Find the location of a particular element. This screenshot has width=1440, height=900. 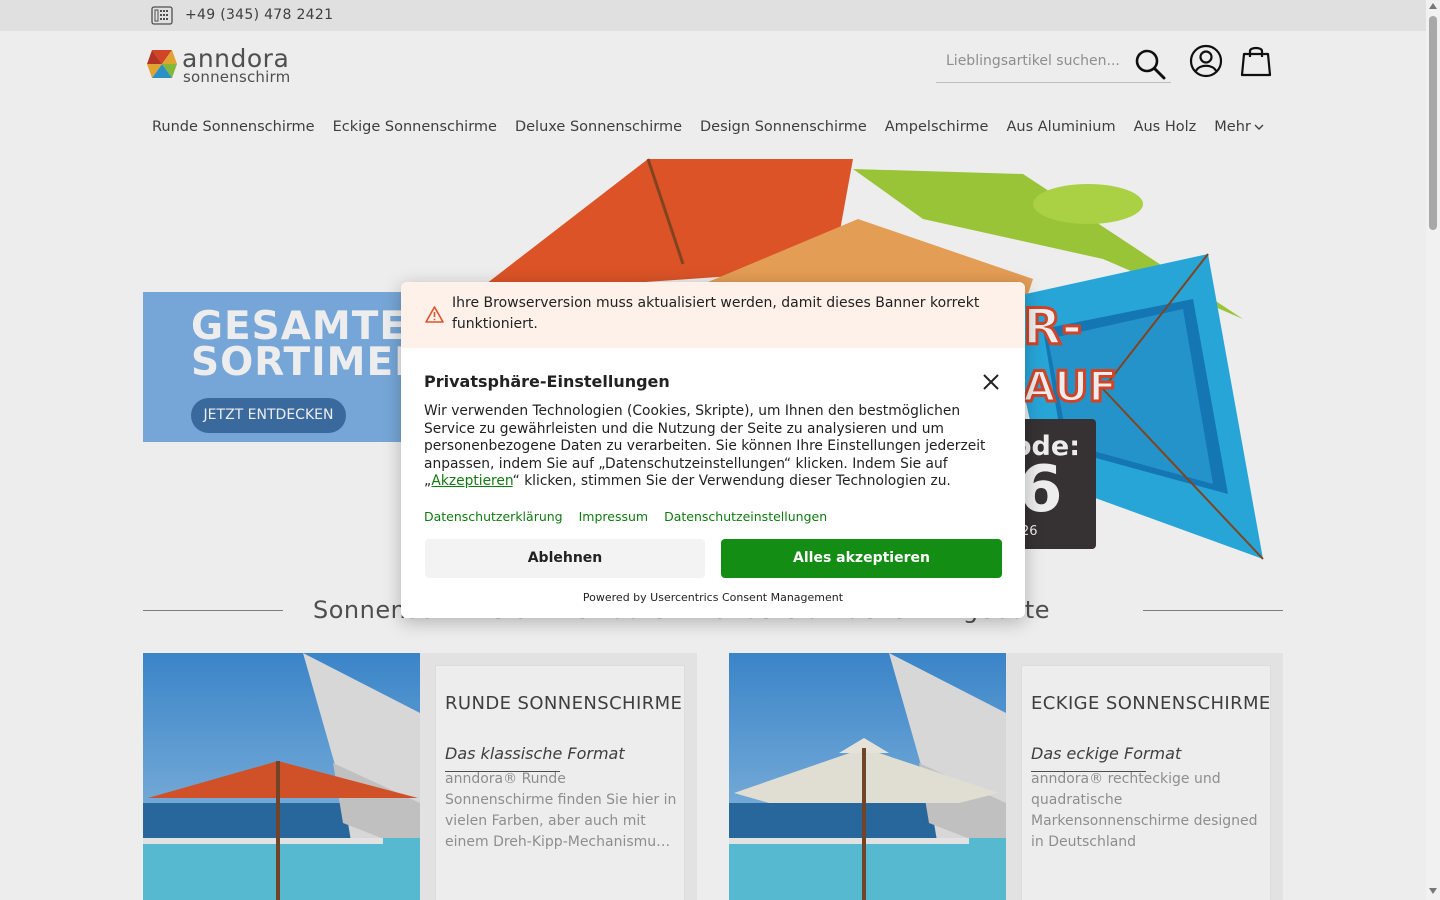

scroll-up-arrow-icon is located at coordinates (1433, 6).